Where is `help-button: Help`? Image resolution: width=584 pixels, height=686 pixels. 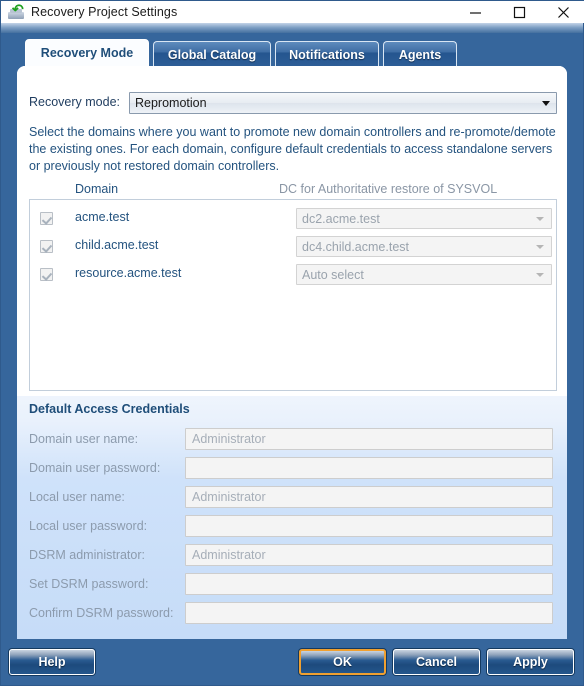 help-button: Help is located at coordinates (52, 662).